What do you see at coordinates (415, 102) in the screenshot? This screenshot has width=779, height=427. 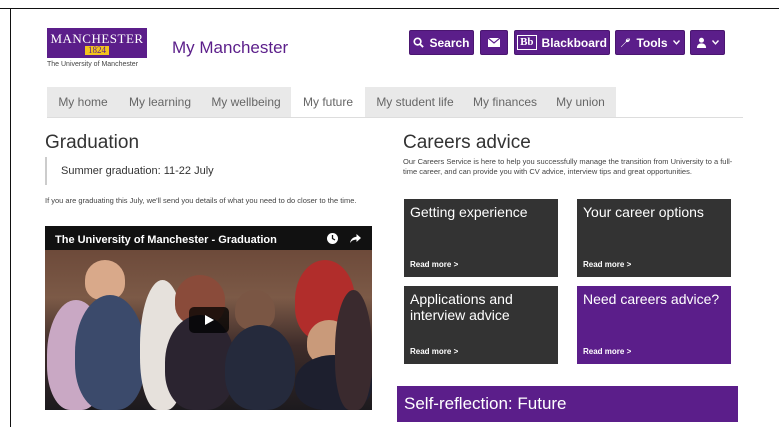 I see `tab-my-student-life: My student life` at bounding box center [415, 102].